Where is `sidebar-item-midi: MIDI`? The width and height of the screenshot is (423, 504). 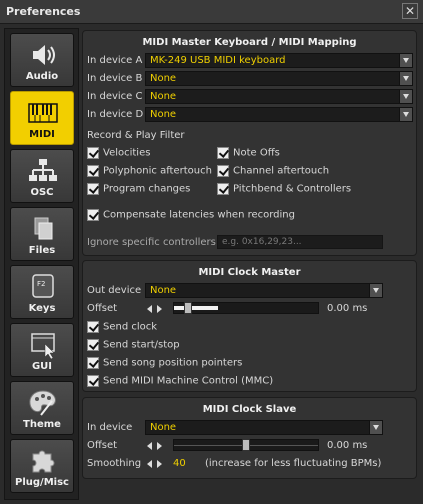
sidebar-item-midi: MIDI is located at coordinates (42, 118).